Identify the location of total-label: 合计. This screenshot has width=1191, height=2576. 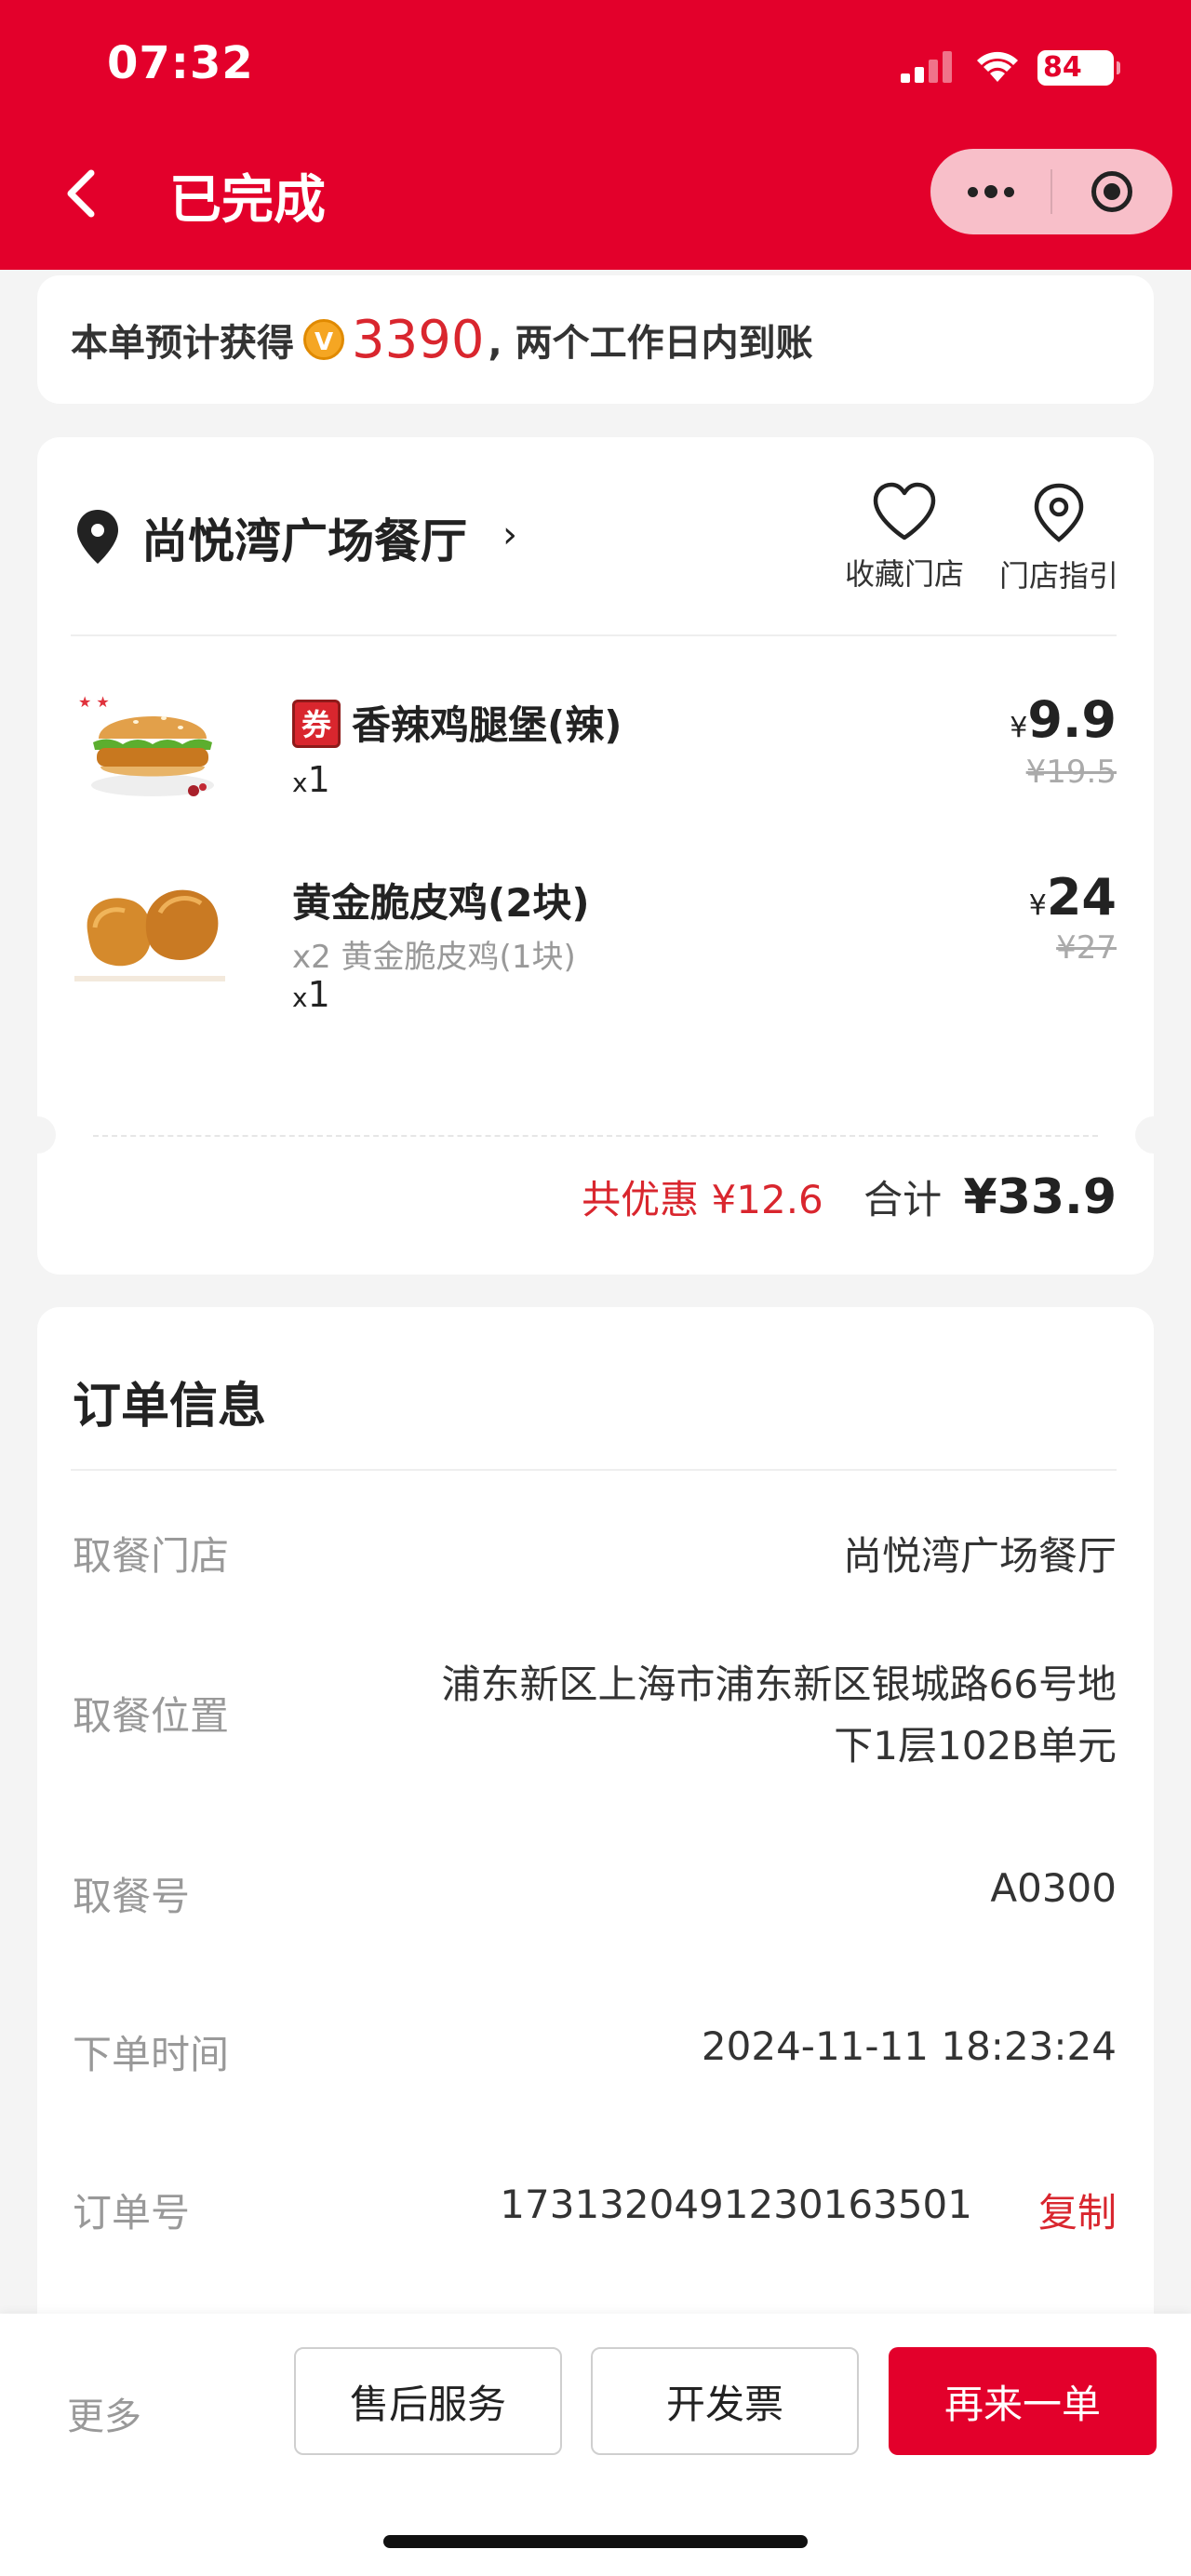
(903, 1199).